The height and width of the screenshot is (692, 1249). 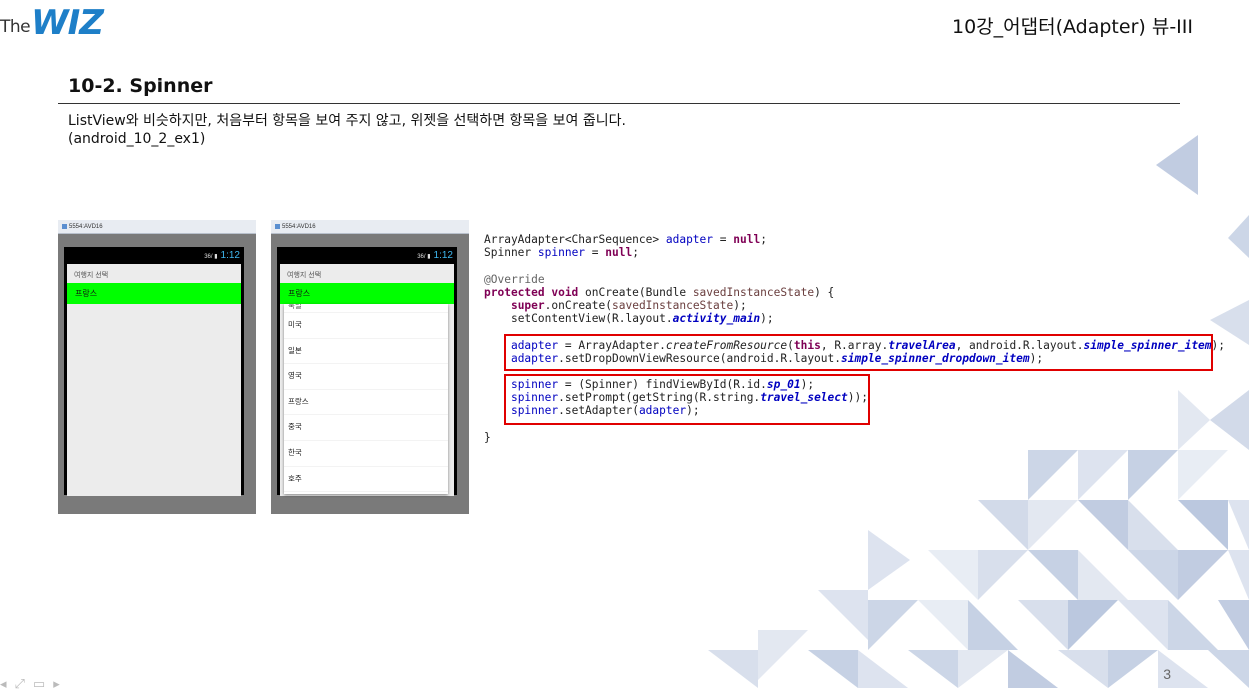 What do you see at coordinates (687, 399) in the screenshot?
I see `highlight-box-spinner` at bounding box center [687, 399].